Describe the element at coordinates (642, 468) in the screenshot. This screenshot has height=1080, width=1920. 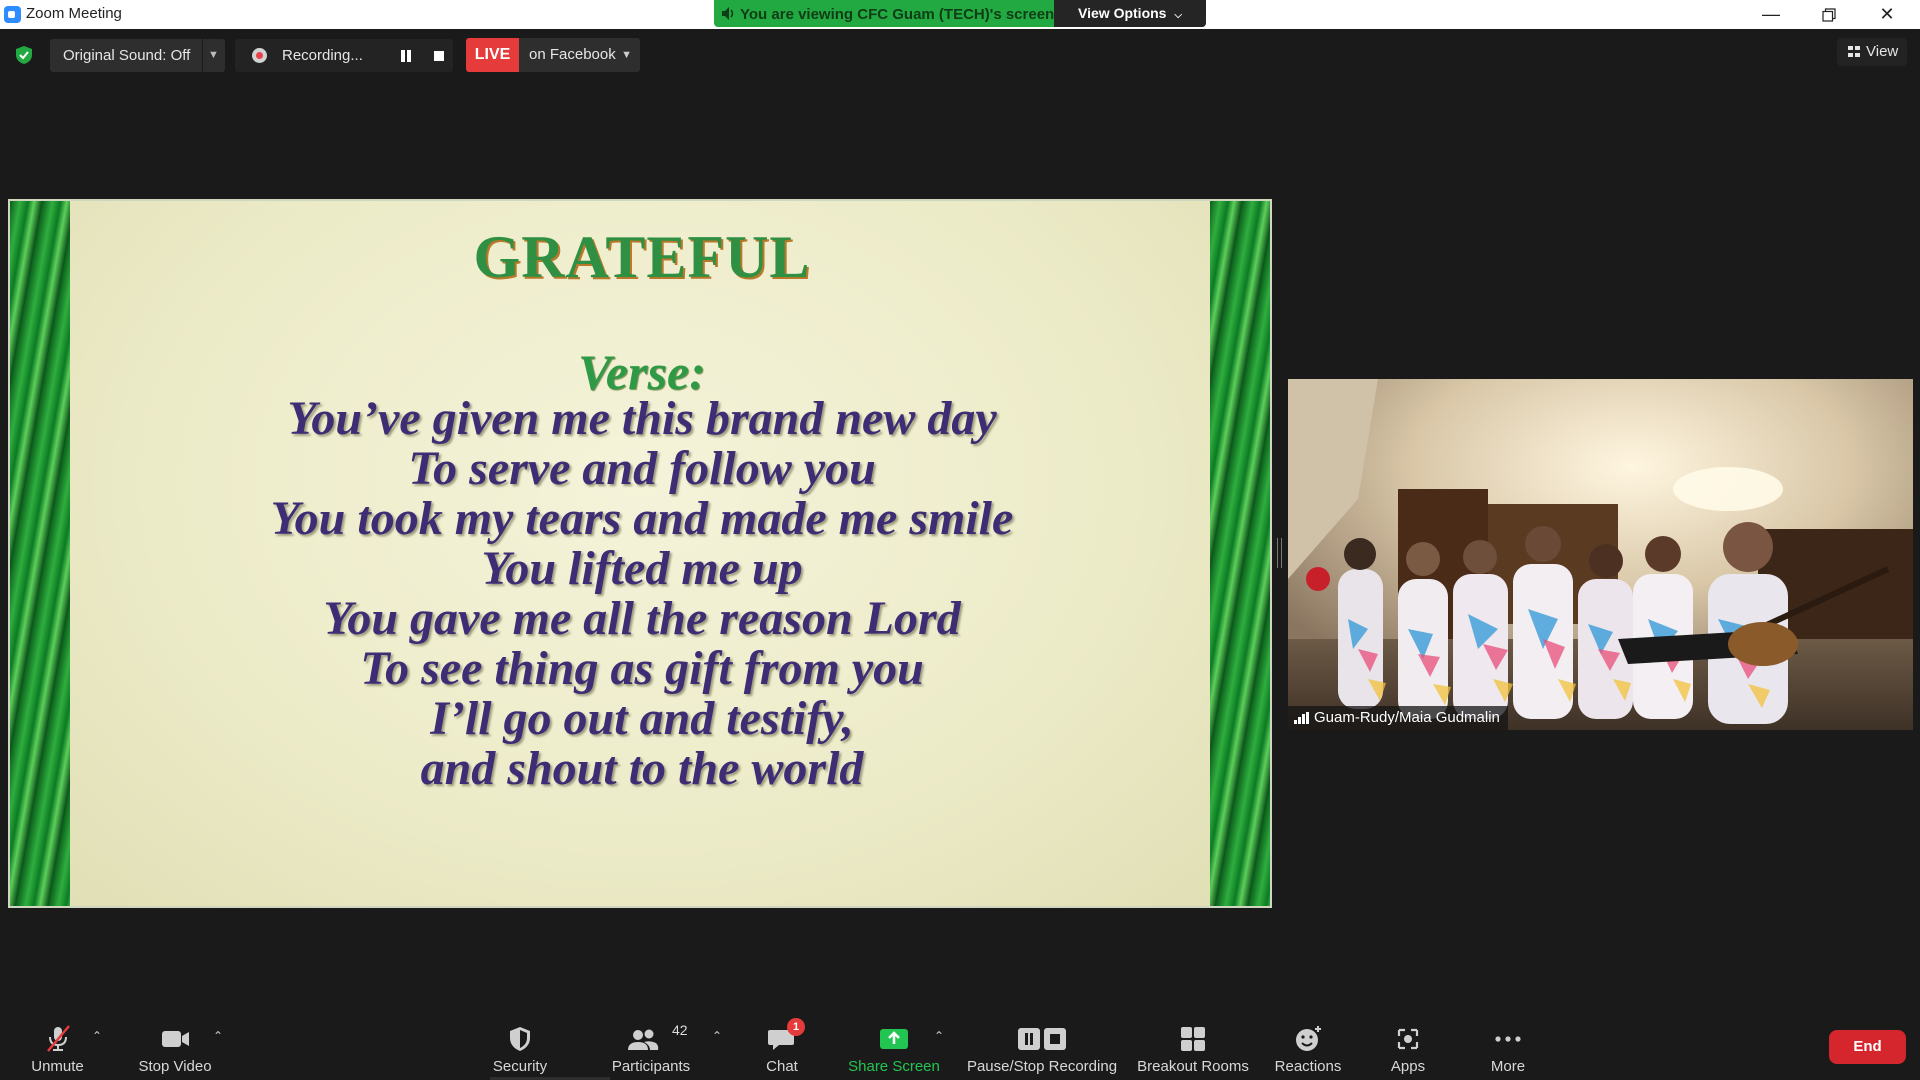
I see `lyric-line: To serve and follow you` at that location.